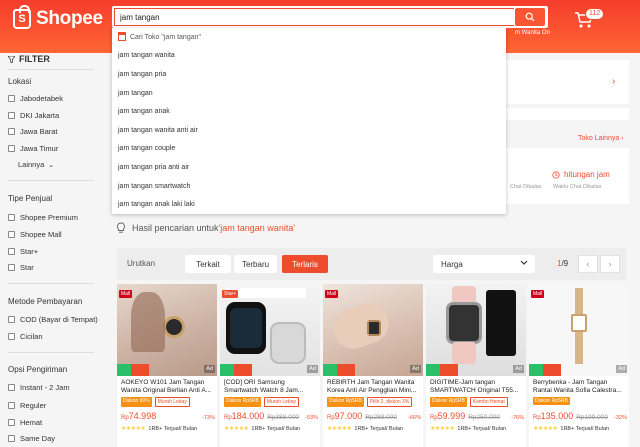 Image resolution: width=640 pixels, height=447 pixels. I want to click on old-price: Rp288.000, so click(381, 417).